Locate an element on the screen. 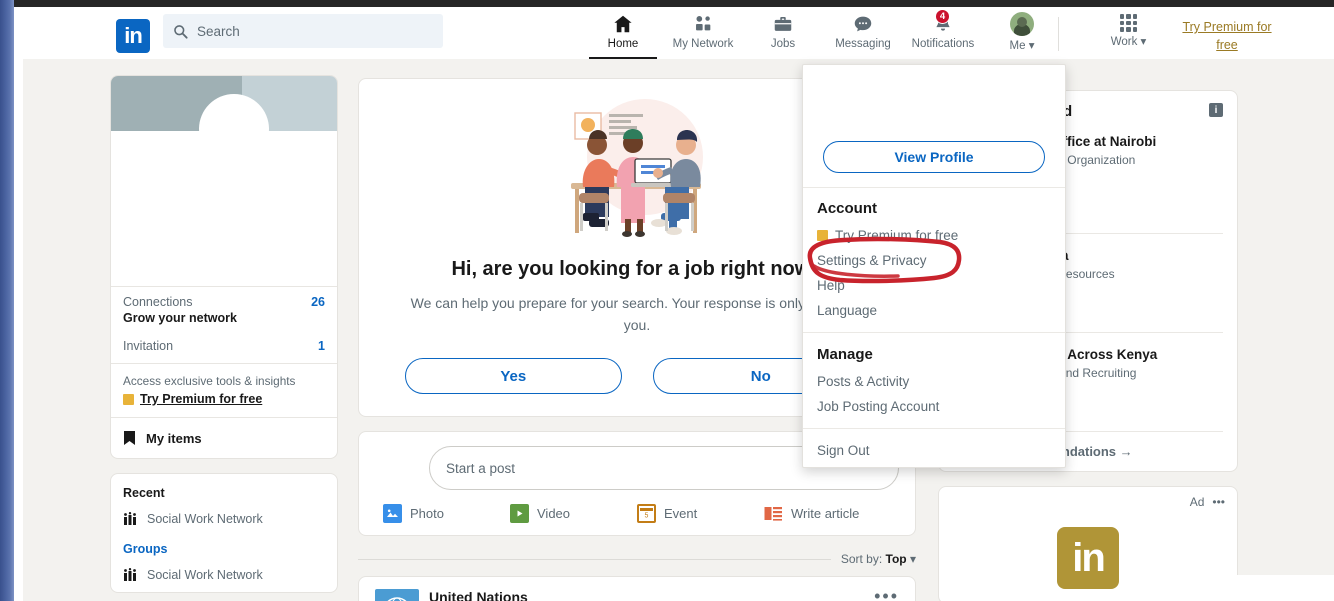 The height and width of the screenshot is (601, 1334). dropdown-item-settings-privacy: Settings & Privacy is located at coordinates (934, 260).